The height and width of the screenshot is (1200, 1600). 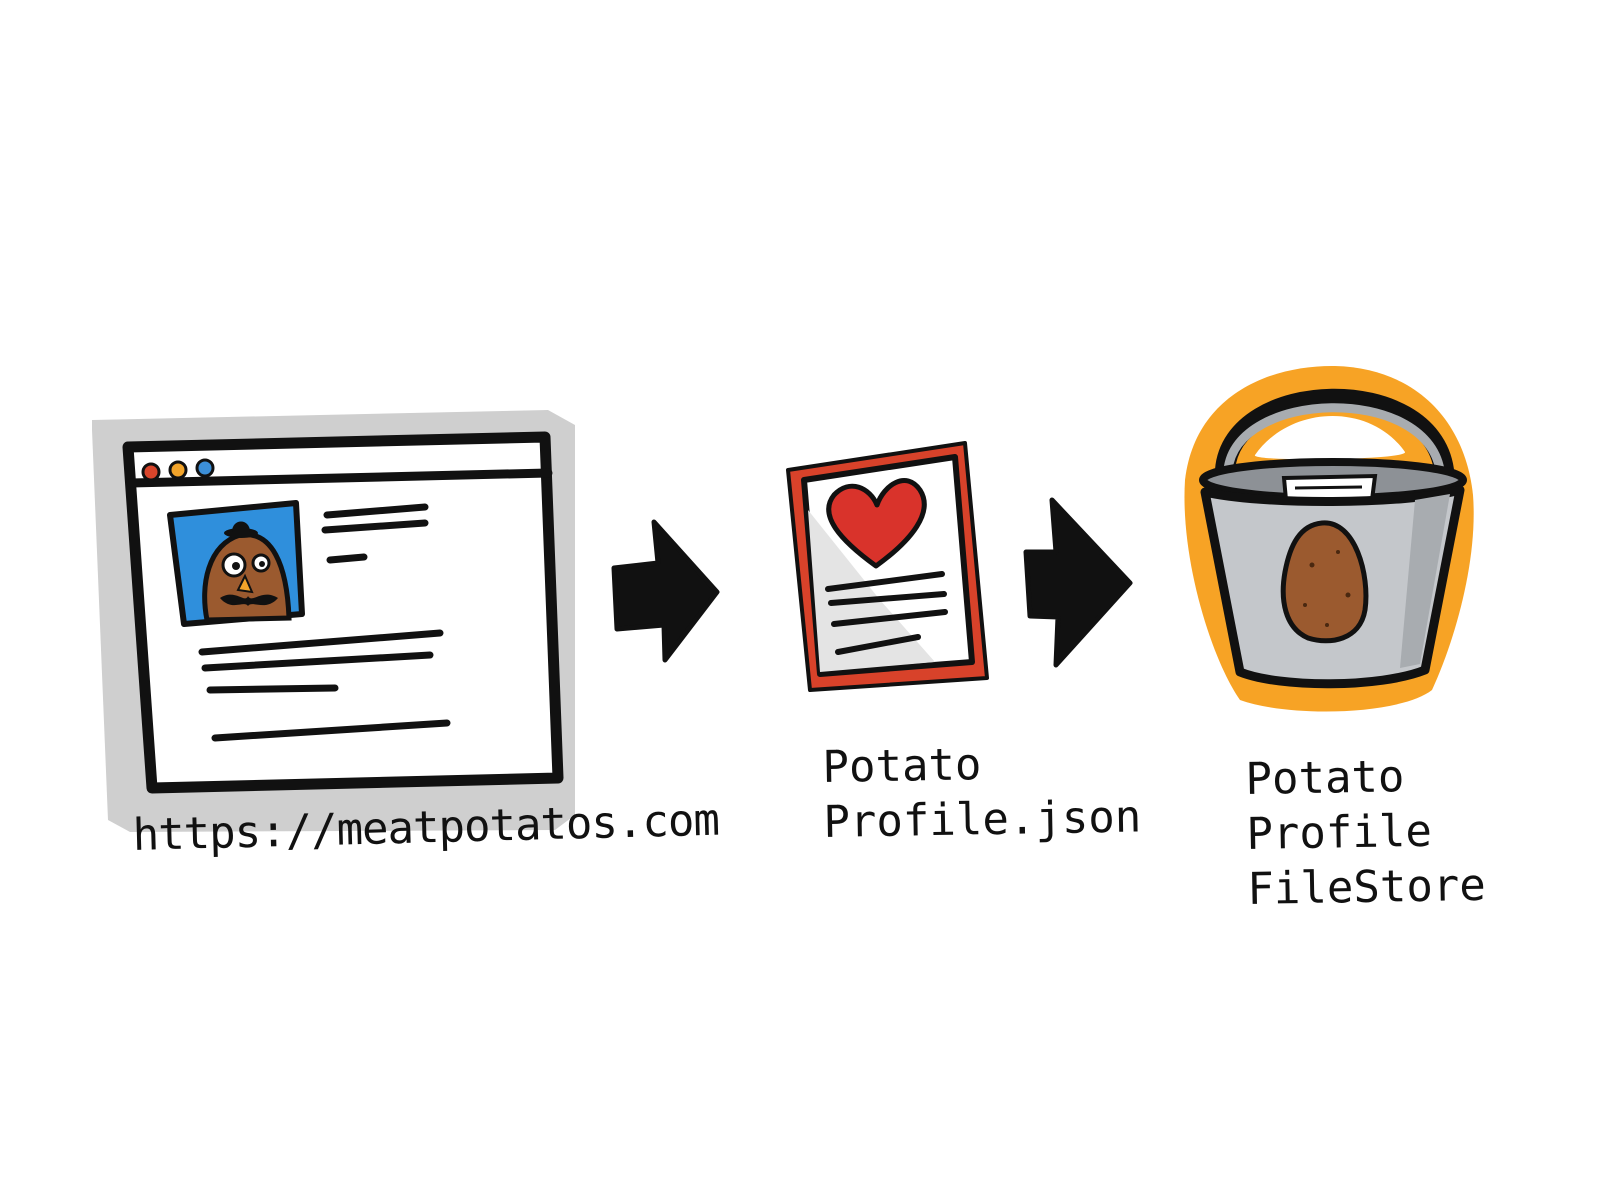 What do you see at coordinates (982, 819) in the screenshot?
I see `node-label-line: Profile.json` at bounding box center [982, 819].